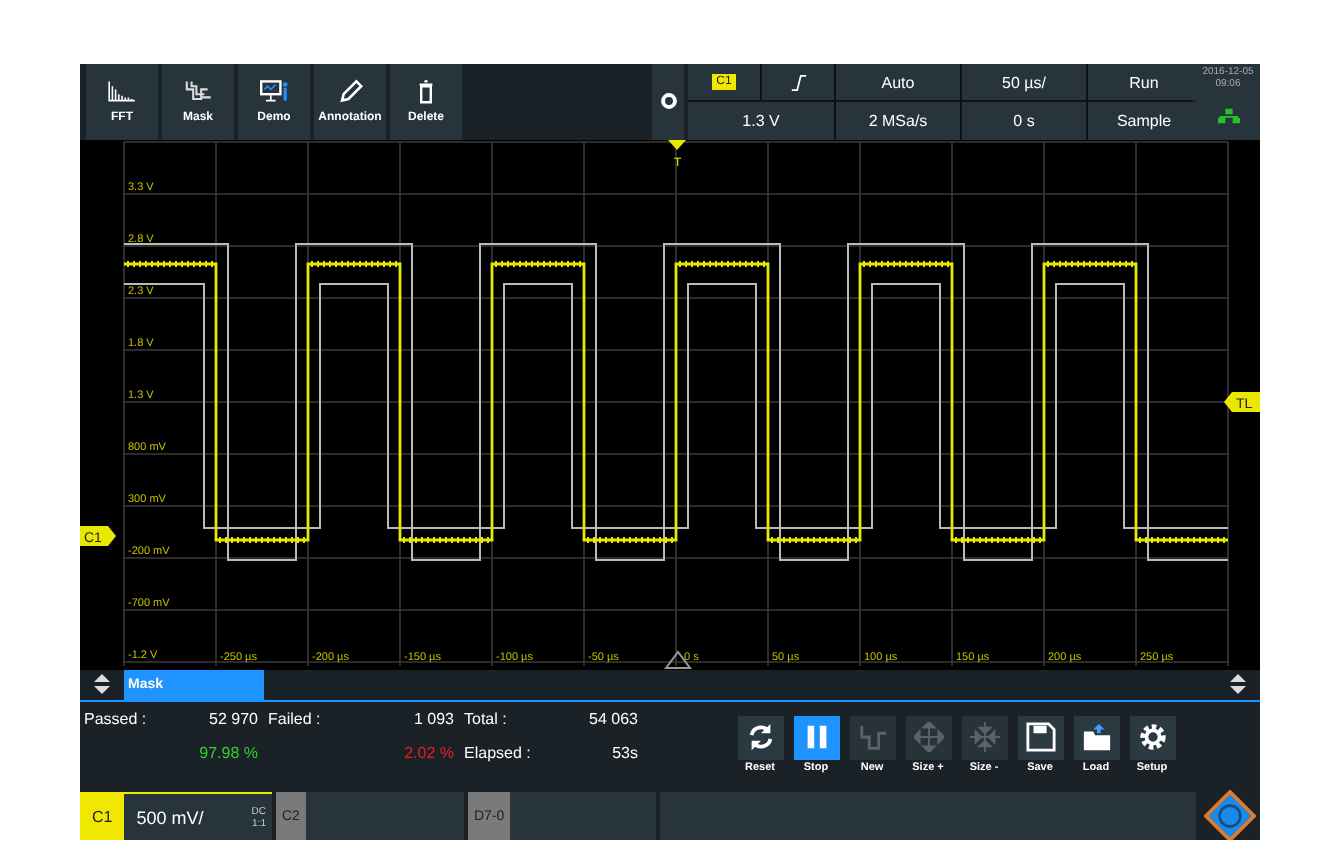 Image resolution: width=1322 pixels, height=866 pixels. Describe the element at coordinates (1228, 116) in the screenshot. I see `network-icon` at that location.